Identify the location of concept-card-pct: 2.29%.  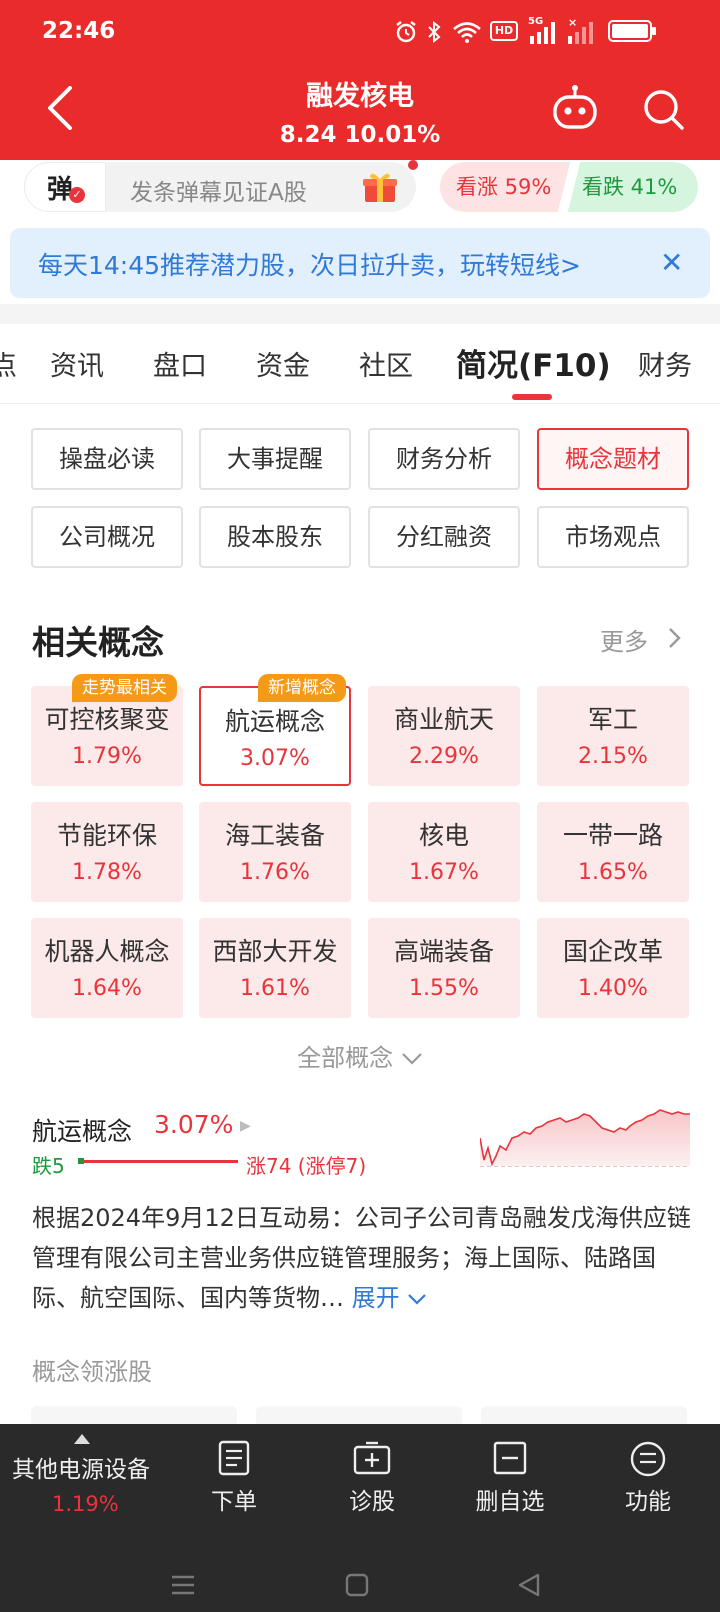
(444, 756).